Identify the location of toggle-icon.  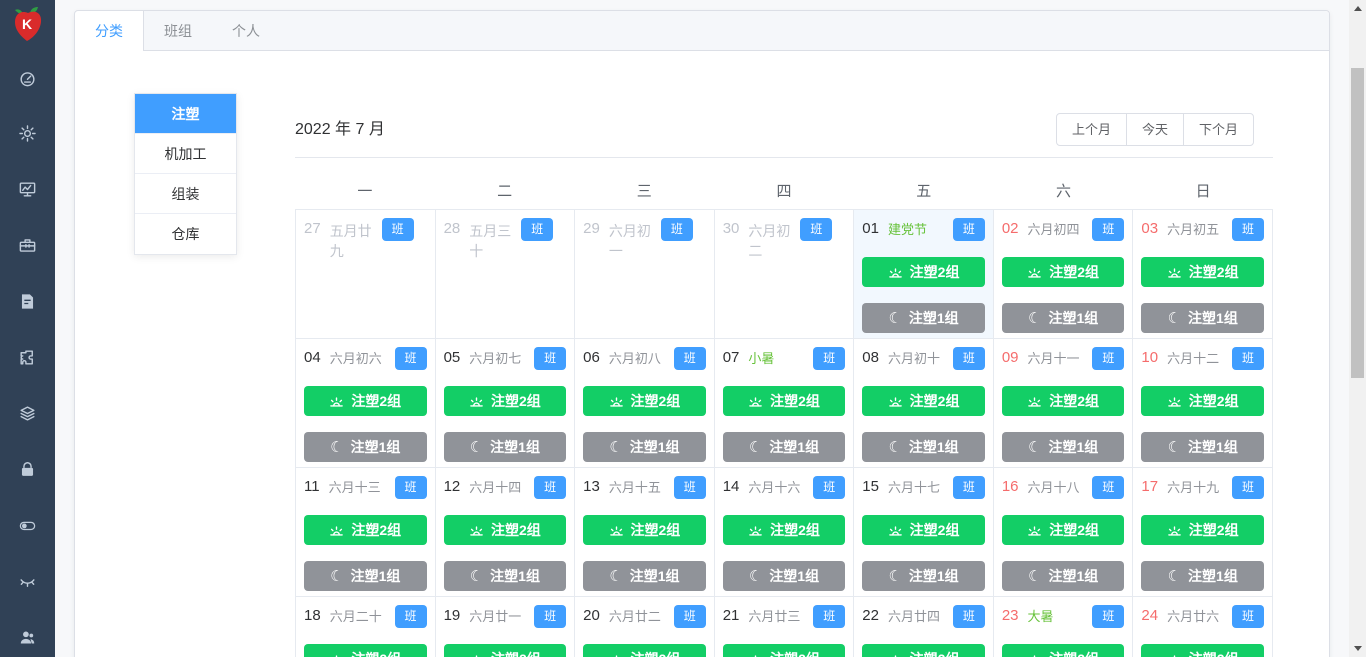
(27, 525).